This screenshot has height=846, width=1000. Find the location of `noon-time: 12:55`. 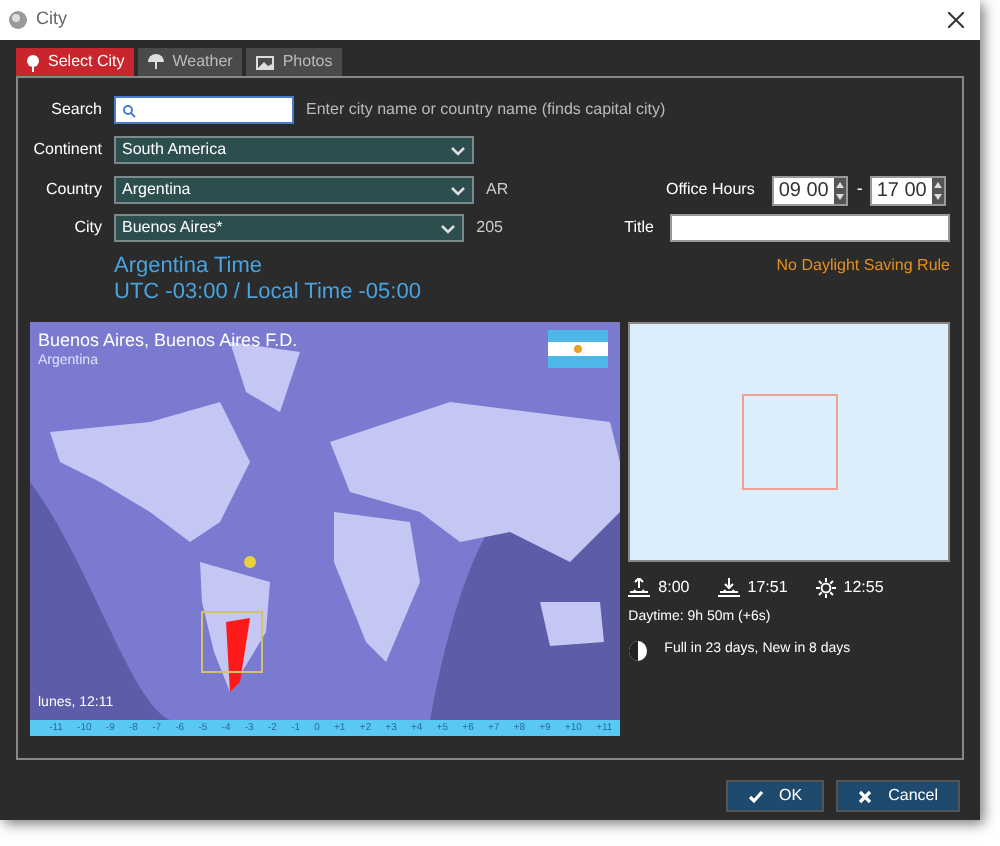

noon-time: 12:55 is located at coordinates (863, 588).